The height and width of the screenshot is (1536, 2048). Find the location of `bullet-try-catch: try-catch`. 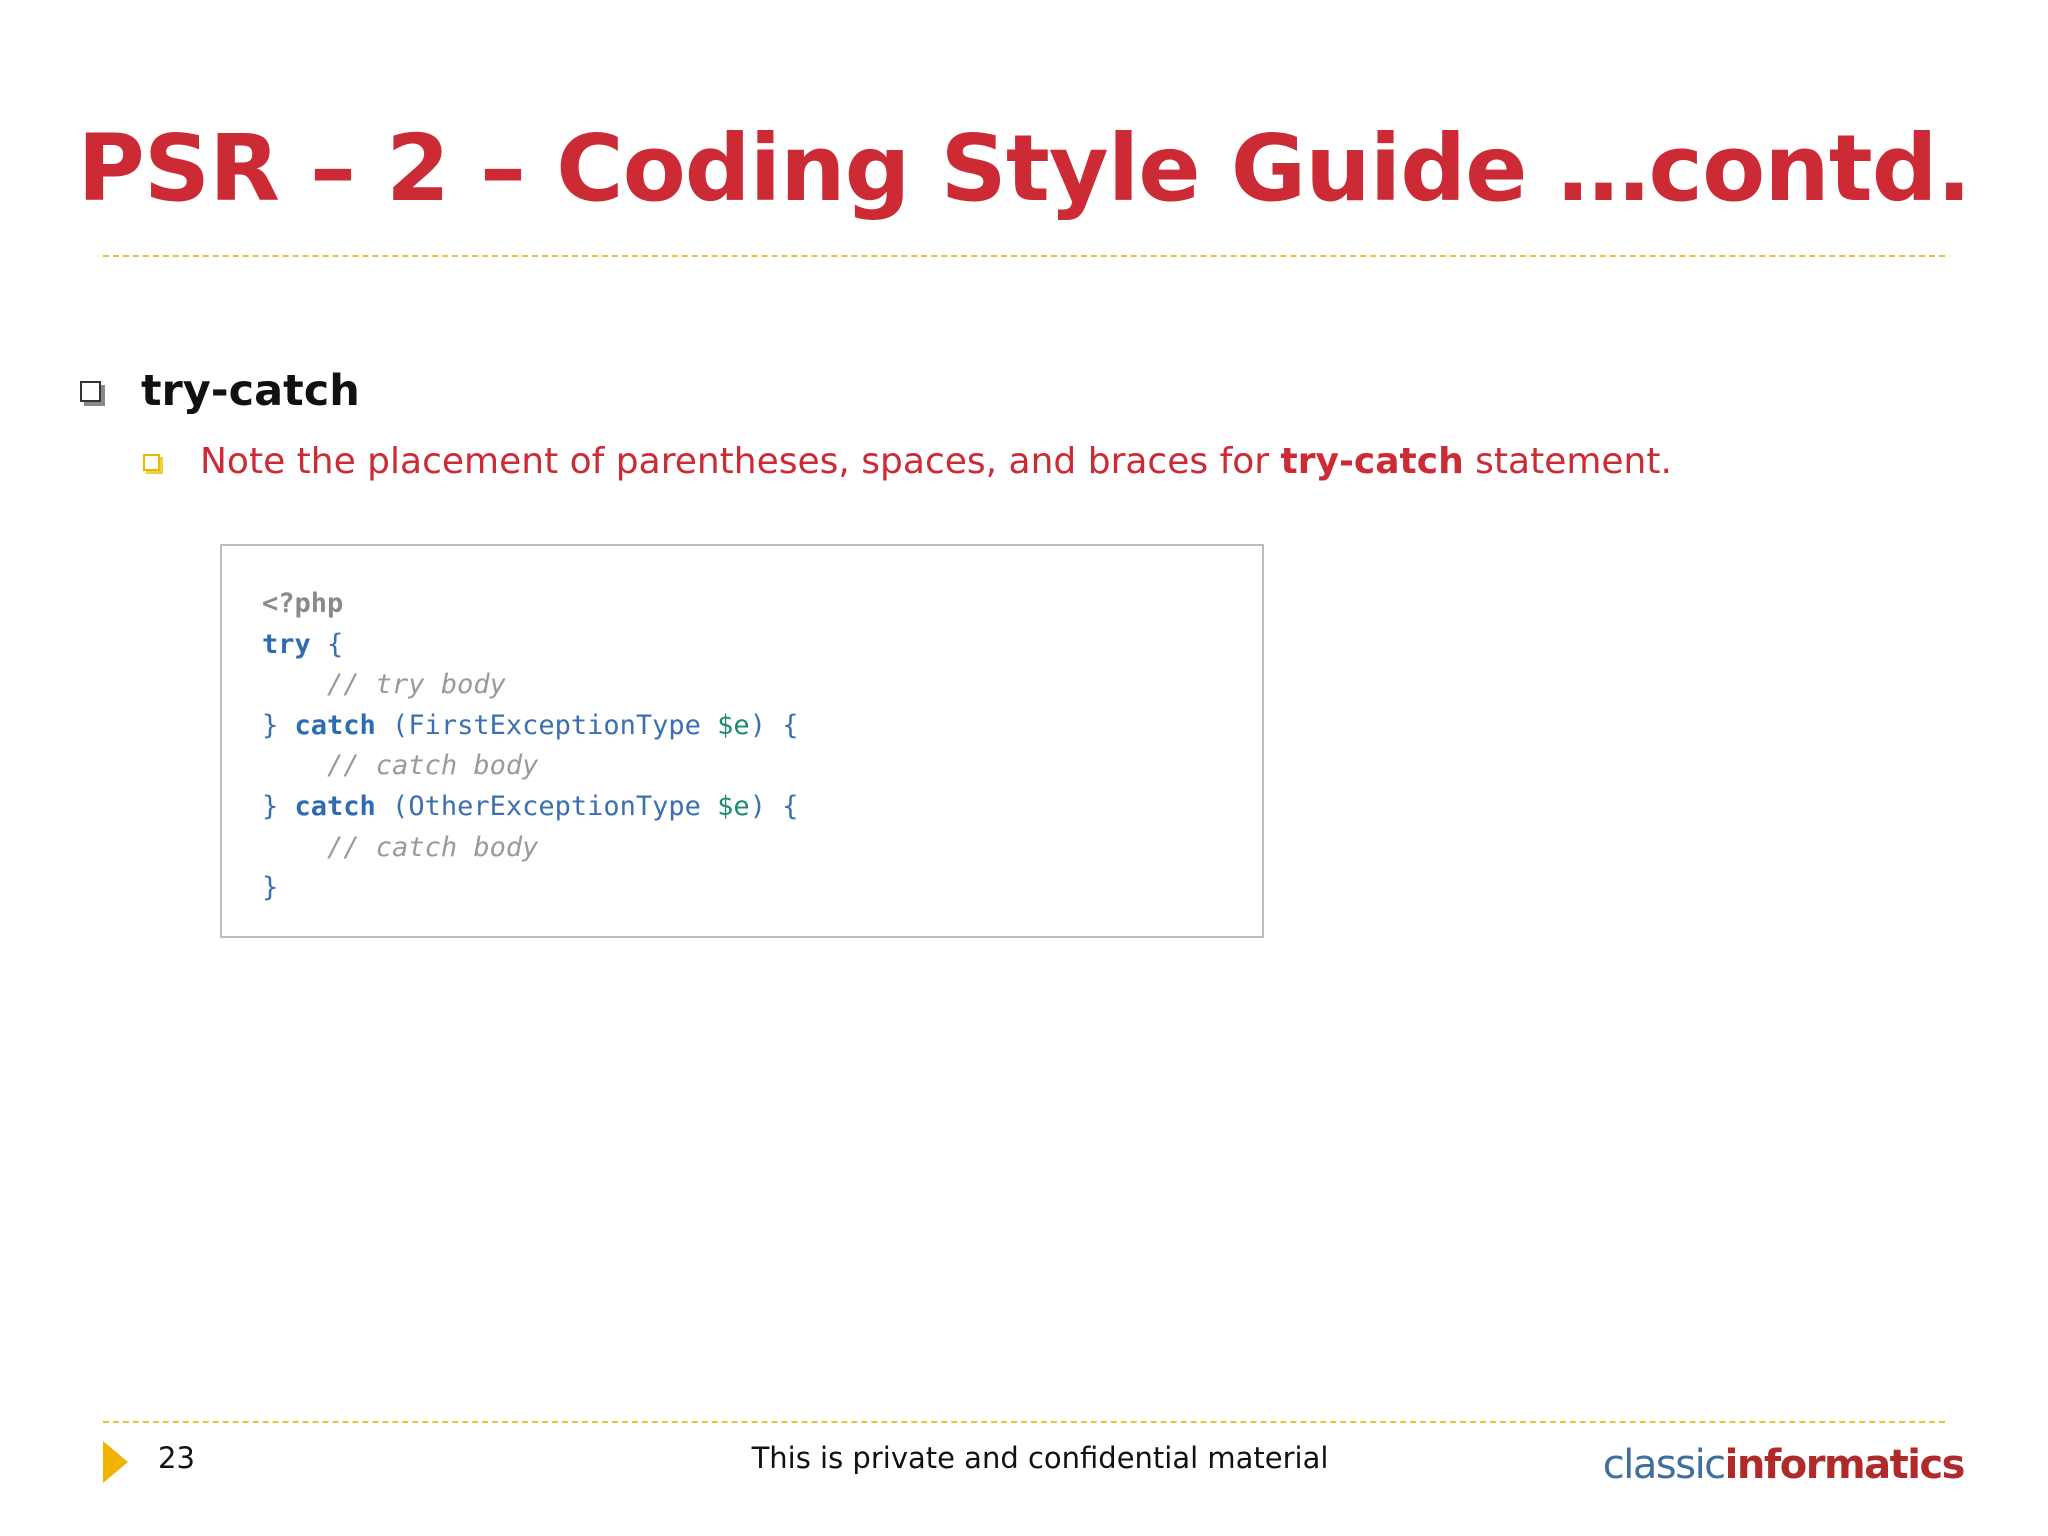

bullet-try-catch: try-catch is located at coordinates (220, 391).